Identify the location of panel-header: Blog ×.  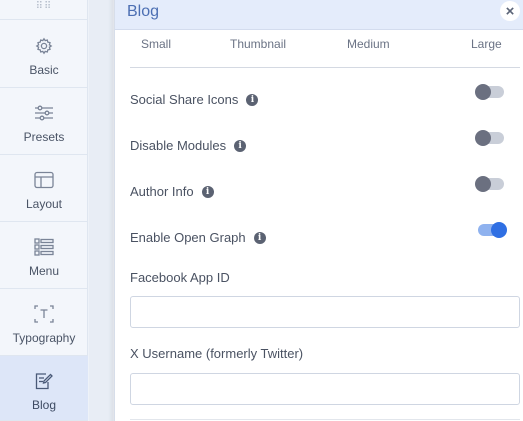
(319, 15).